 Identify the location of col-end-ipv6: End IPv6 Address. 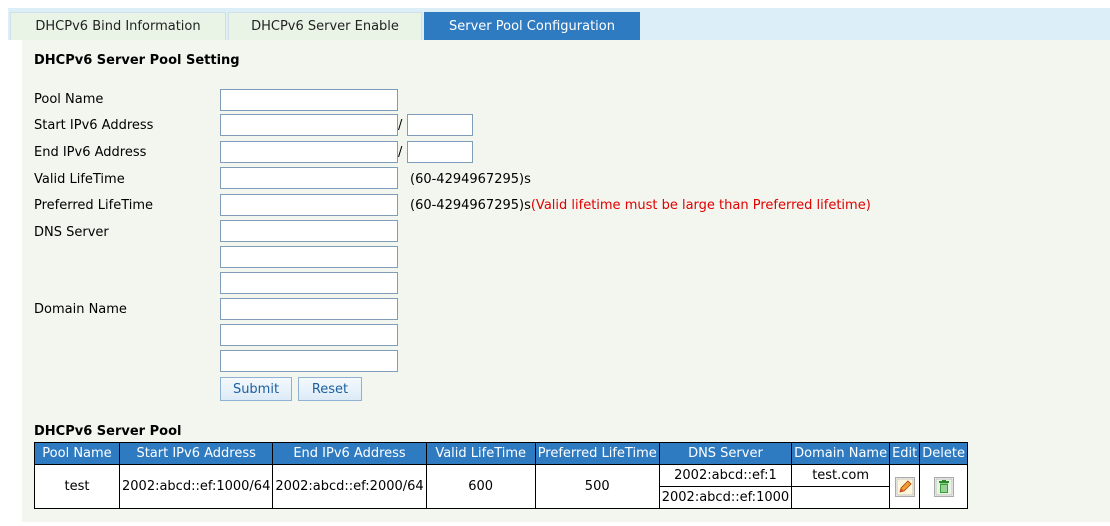
(349, 453).